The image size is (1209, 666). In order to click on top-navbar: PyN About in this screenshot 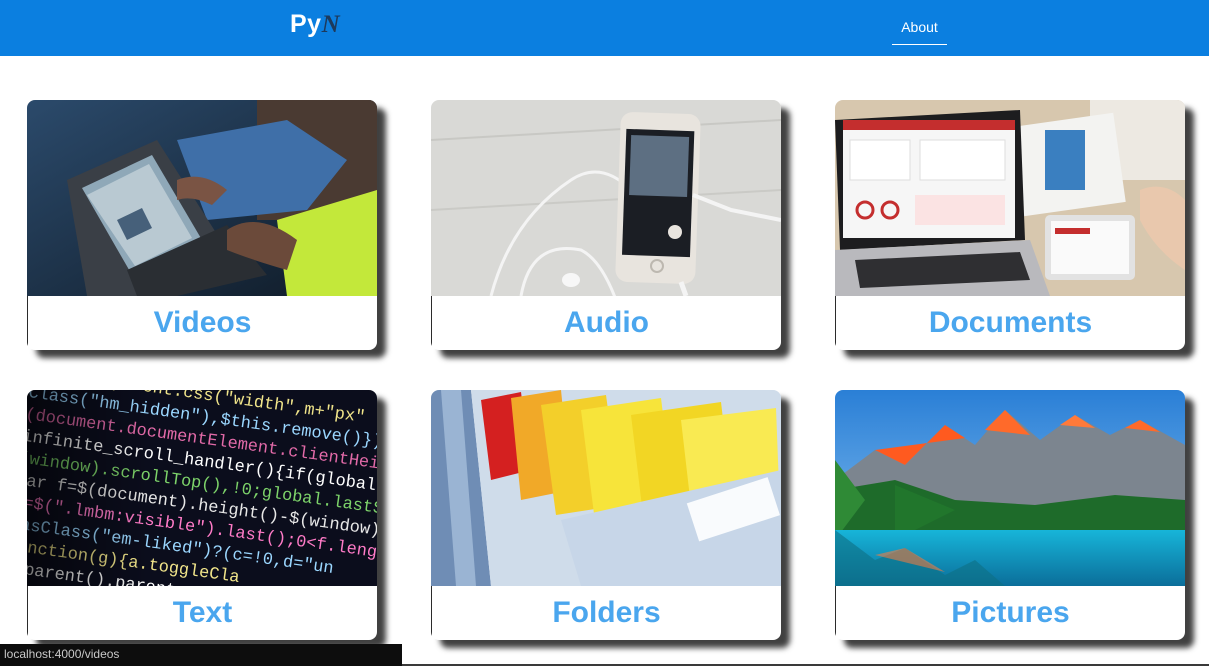, I will do `click(604, 28)`.